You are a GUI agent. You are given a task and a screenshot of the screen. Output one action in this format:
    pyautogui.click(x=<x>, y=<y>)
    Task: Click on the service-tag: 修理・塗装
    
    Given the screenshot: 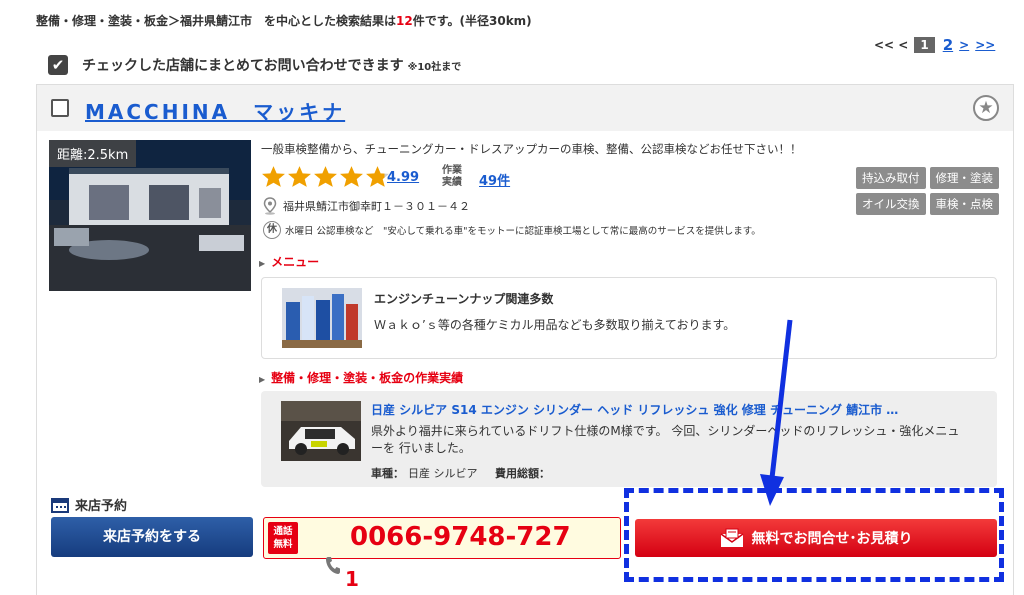 What is the action you would take?
    pyautogui.click(x=964, y=178)
    